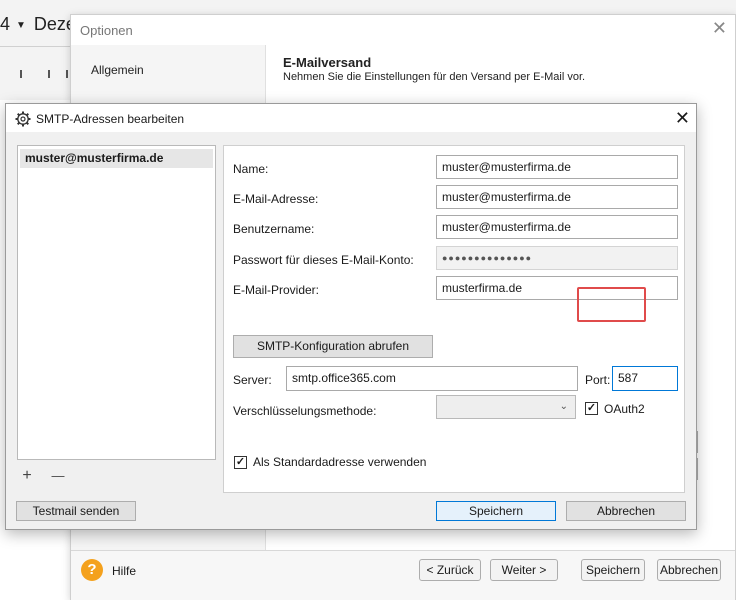  Describe the element at coordinates (276, 290) in the screenshot. I see `provider-label: E-Mail-Provider:` at that location.